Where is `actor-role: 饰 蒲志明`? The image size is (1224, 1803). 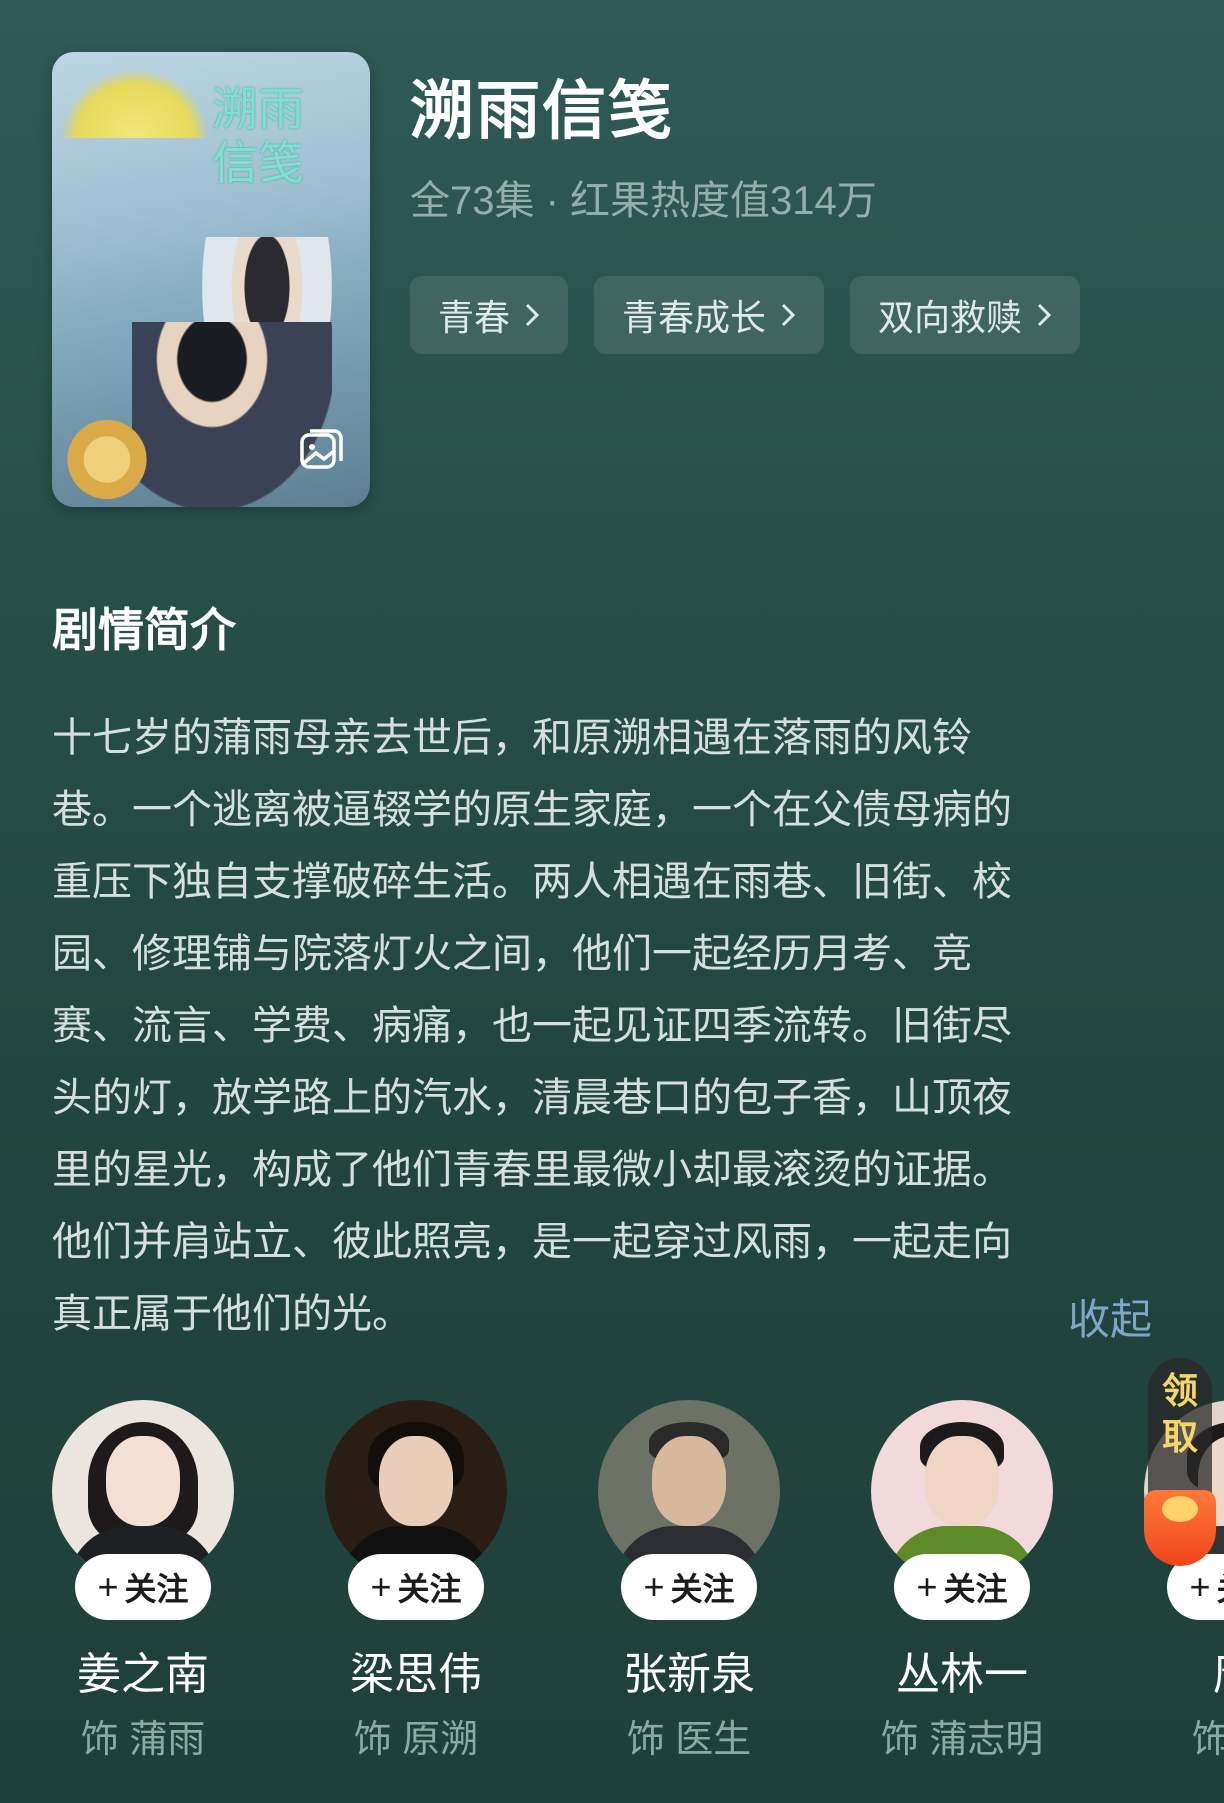
actor-role: 饰 蒲志明 is located at coordinates (962, 1739).